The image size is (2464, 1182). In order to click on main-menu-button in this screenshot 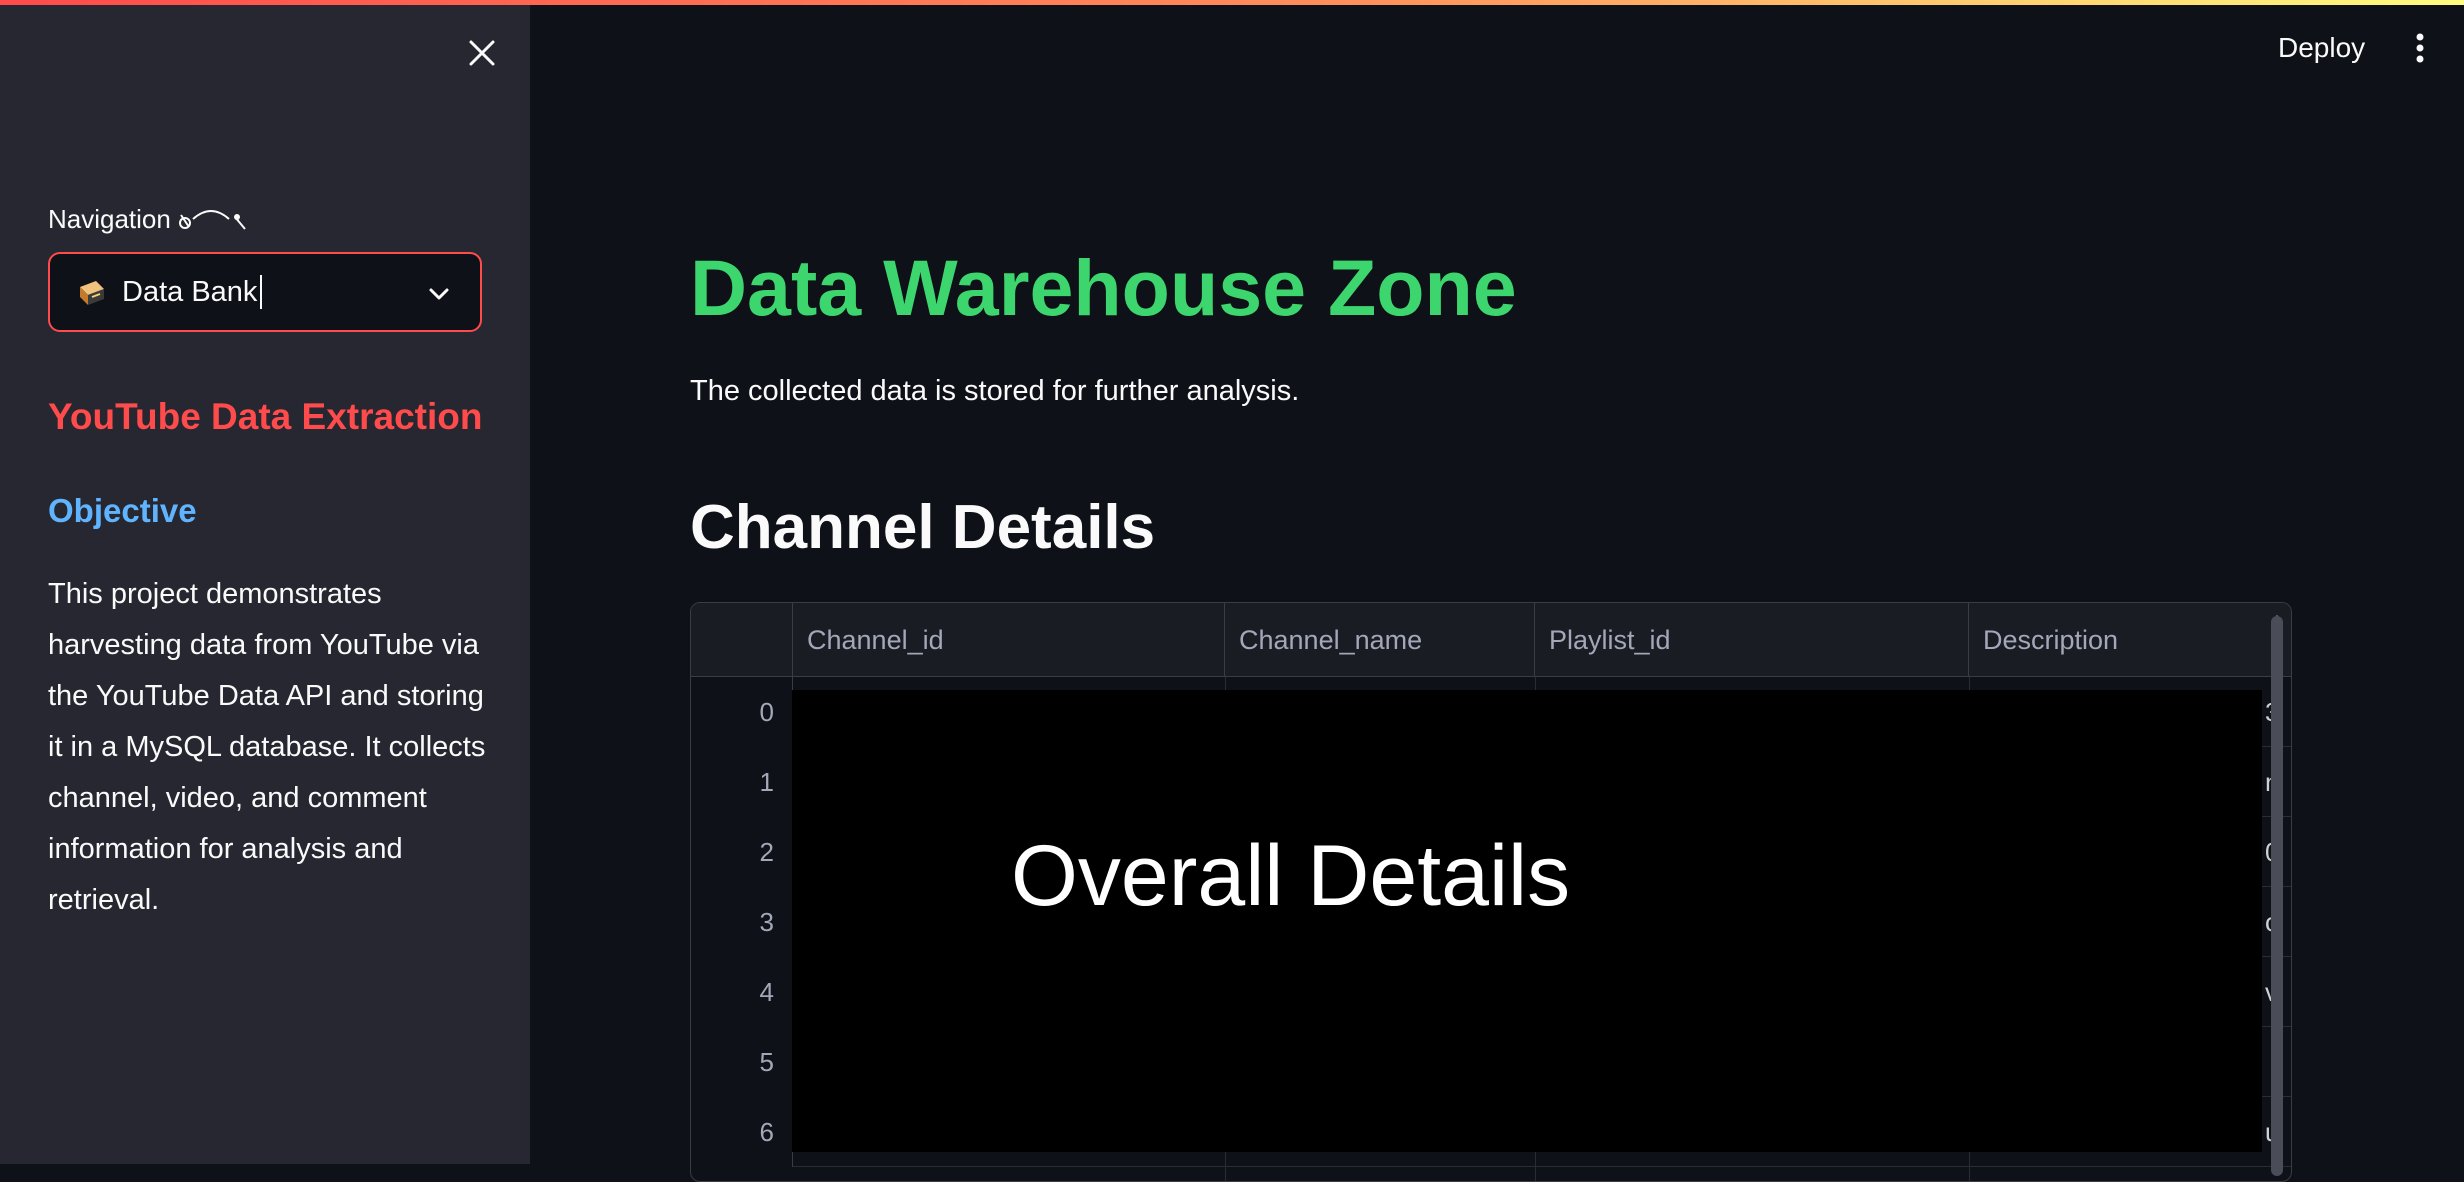, I will do `click(2420, 48)`.